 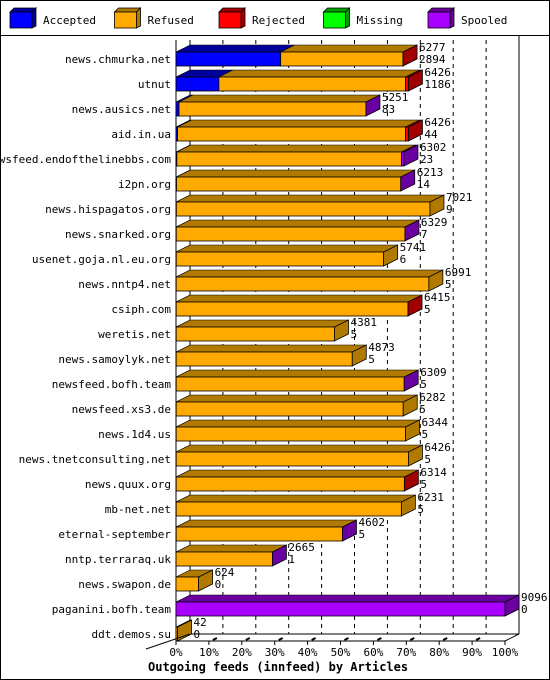 I want to click on category-label: aid.in.ua, so click(x=141, y=134).